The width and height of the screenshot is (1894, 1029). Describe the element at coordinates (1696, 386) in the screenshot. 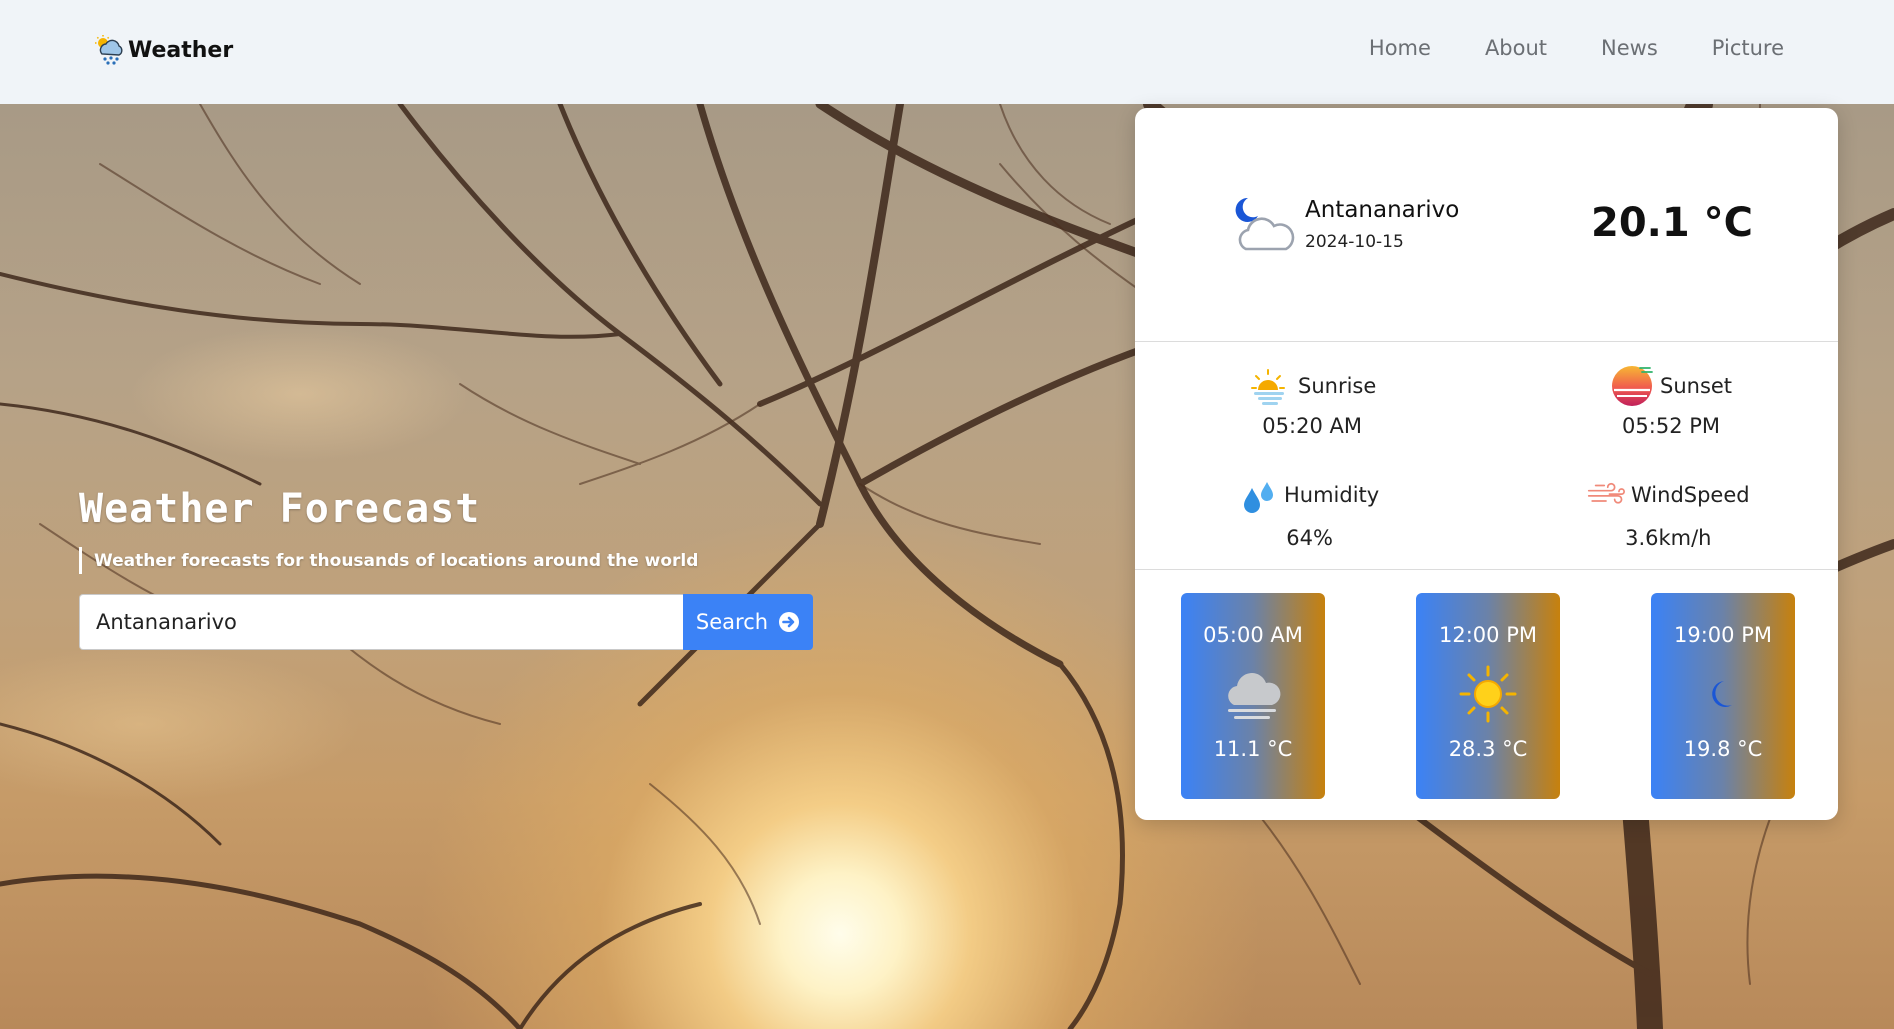

I see `sunset-label: Sunset` at that location.